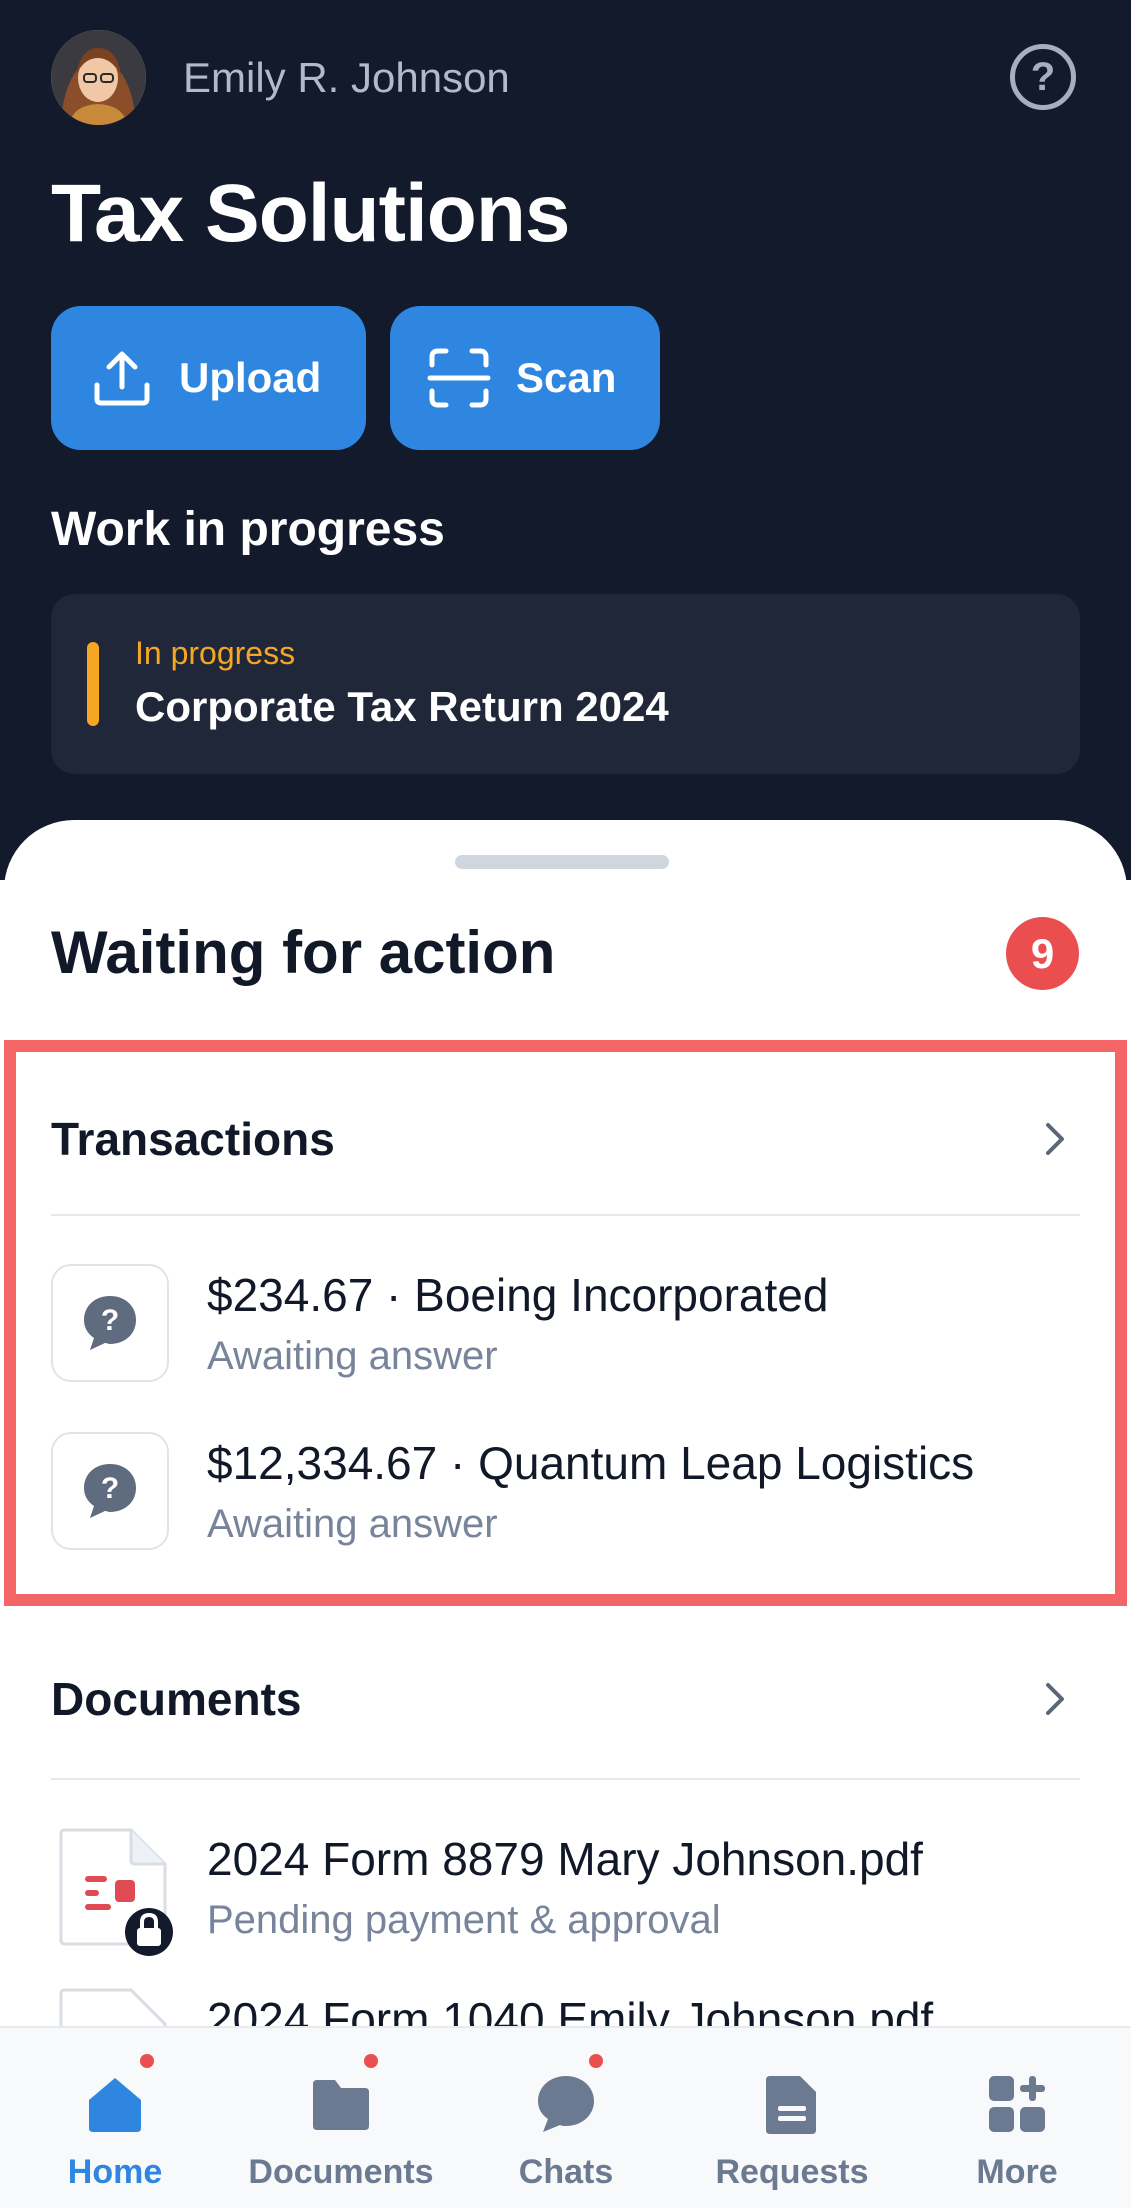 The width and height of the screenshot is (1131, 2208). I want to click on work-item-title: Corporate Tax Return 2024, so click(402, 706).